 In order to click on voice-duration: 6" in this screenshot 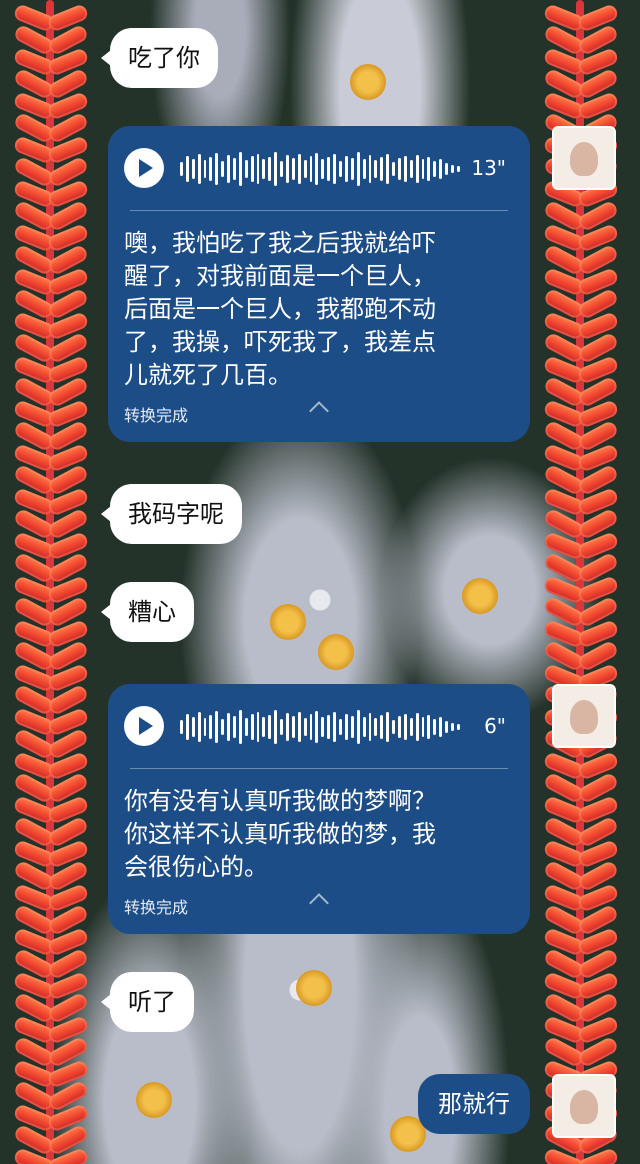, I will do `click(495, 726)`.